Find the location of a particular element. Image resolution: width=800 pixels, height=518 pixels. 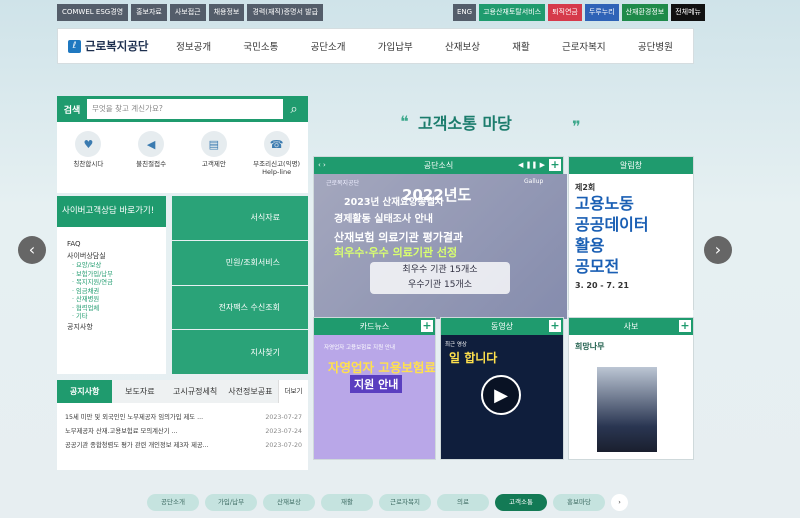

bottom-nav-item: 재활 is located at coordinates (347, 502).